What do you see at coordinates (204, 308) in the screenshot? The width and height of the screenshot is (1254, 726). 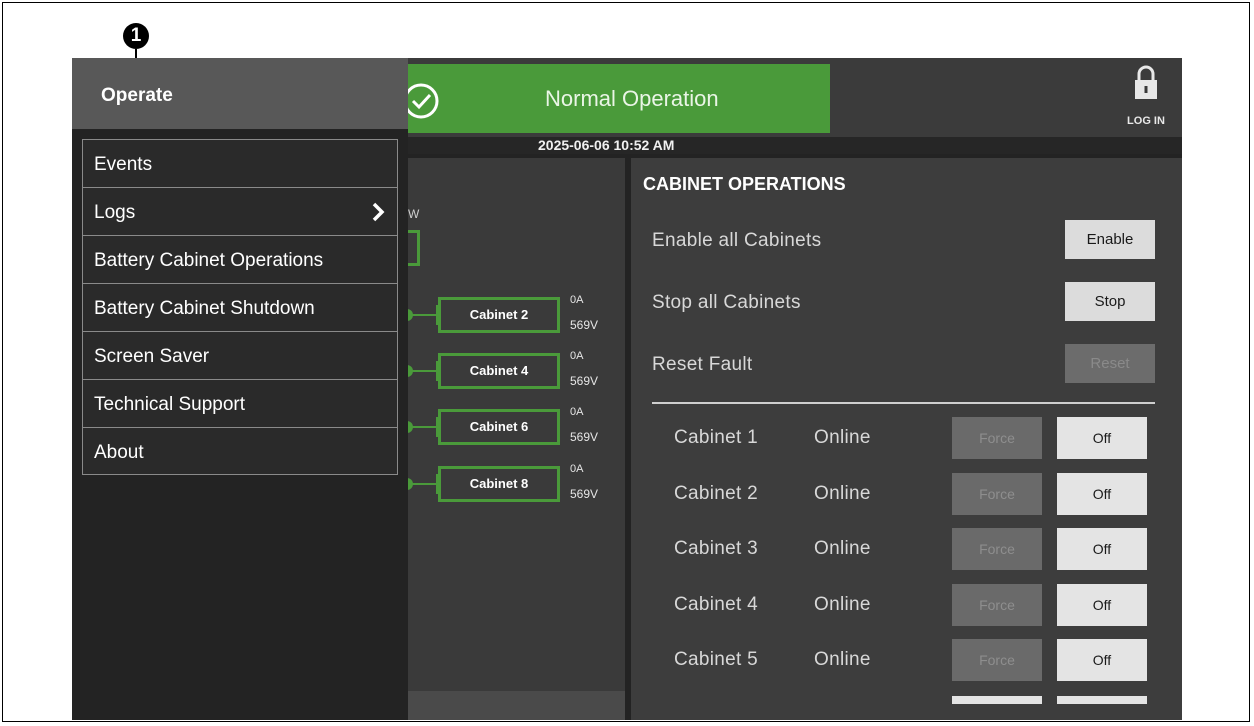 I see `menu-item-label: Battery Cabinet Shutdown` at bounding box center [204, 308].